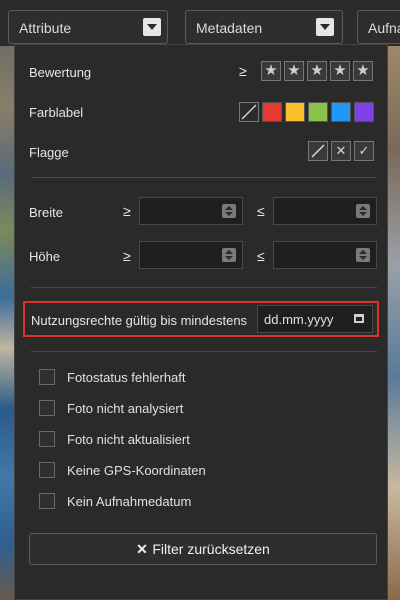  What do you see at coordinates (364, 112) in the screenshot?
I see `color-purple-swatch` at bounding box center [364, 112].